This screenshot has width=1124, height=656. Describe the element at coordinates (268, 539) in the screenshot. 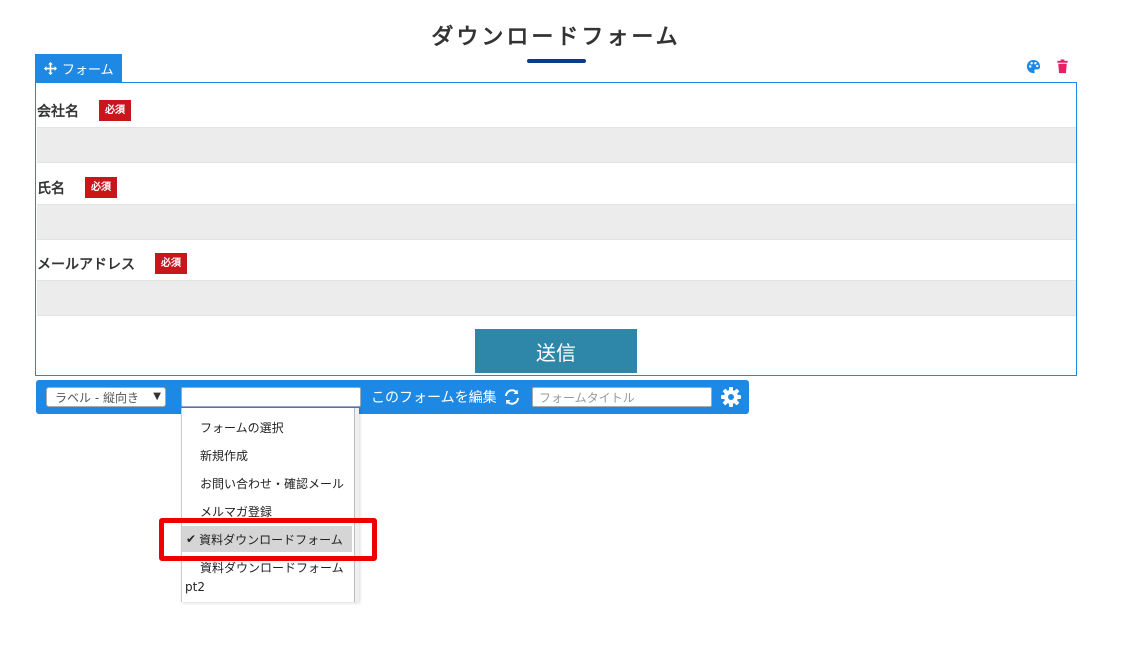

I see `highlight-annotation` at that location.